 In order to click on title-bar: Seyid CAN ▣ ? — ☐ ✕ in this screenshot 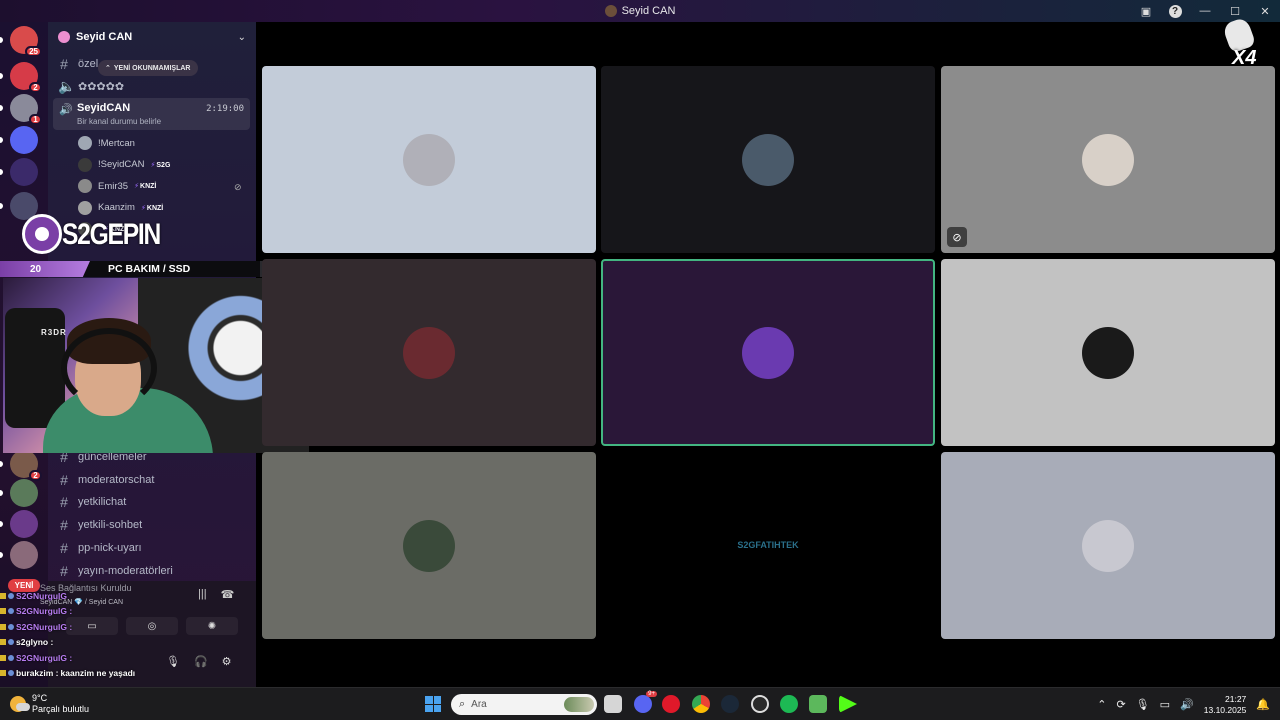, I will do `click(640, 11)`.